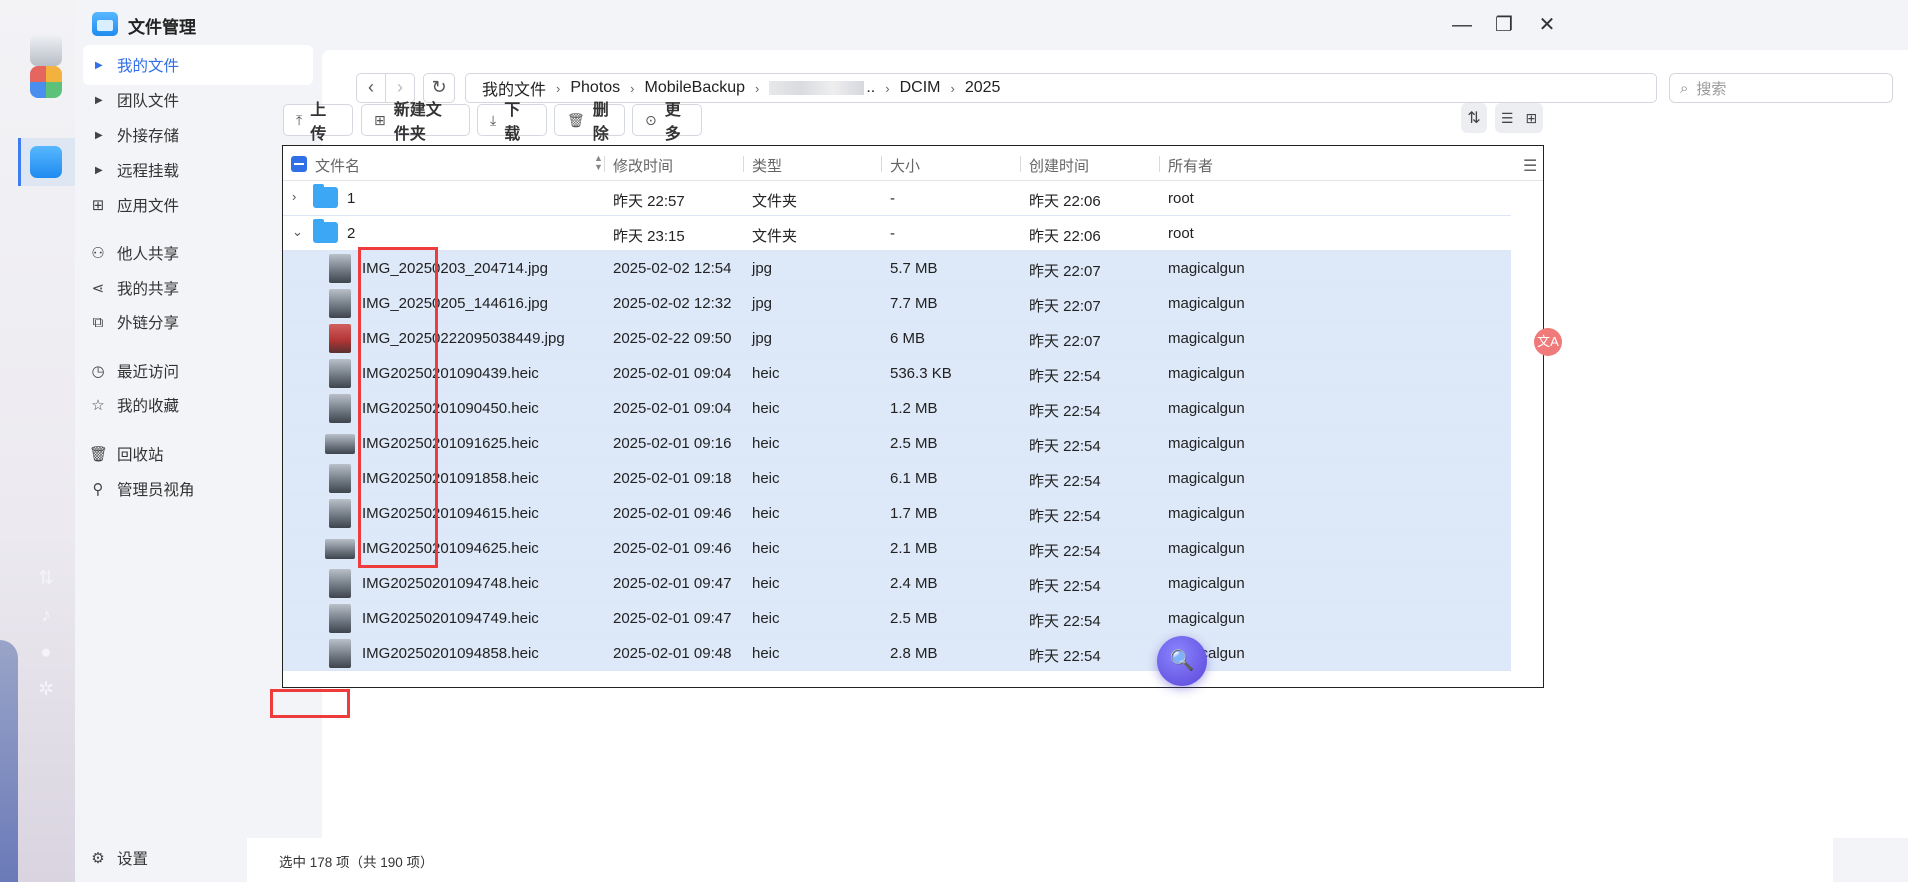 The width and height of the screenshot is (1908, 882). What do you see at coordinates (1531, 118) in the screenshot?
I see `grid-view-icon: ⊞` at bounding box center [1531, 118].